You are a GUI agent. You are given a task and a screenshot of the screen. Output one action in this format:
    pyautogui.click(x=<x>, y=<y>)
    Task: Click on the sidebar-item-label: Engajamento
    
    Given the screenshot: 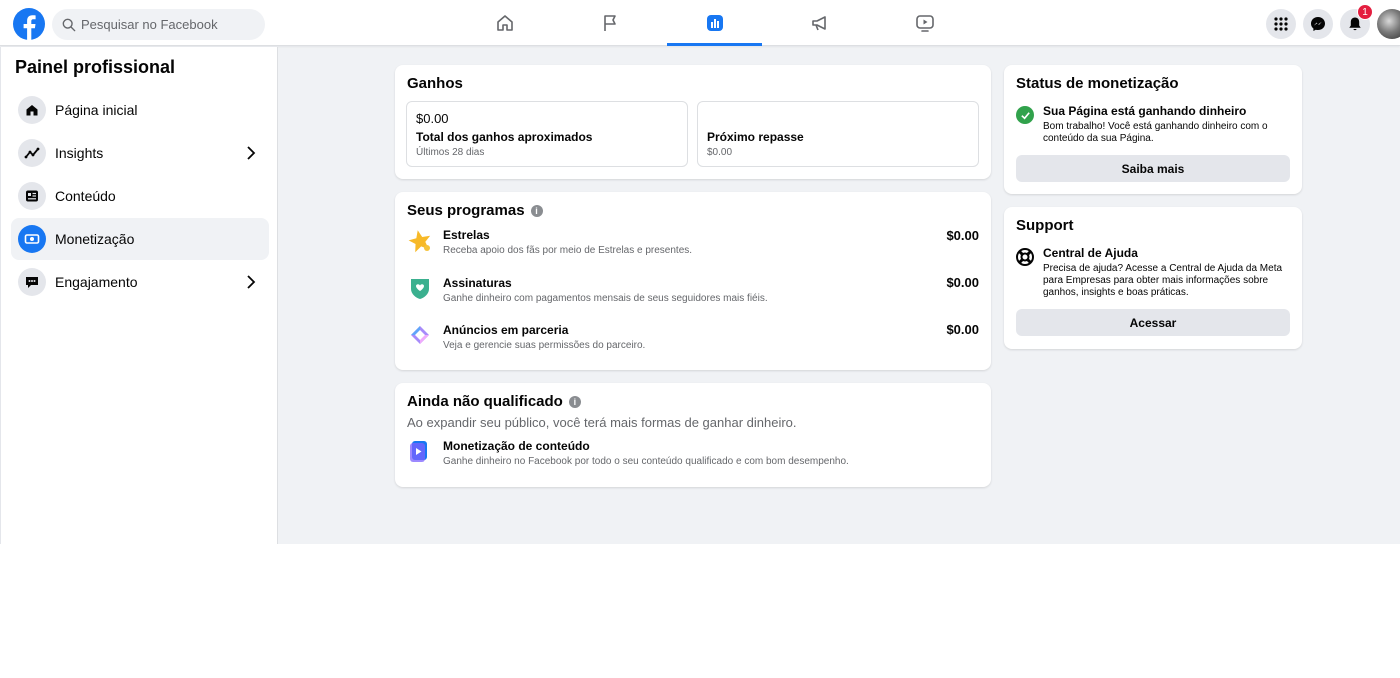 What is the action you would take?
    pyautogui.click(x=96, y=282)
    